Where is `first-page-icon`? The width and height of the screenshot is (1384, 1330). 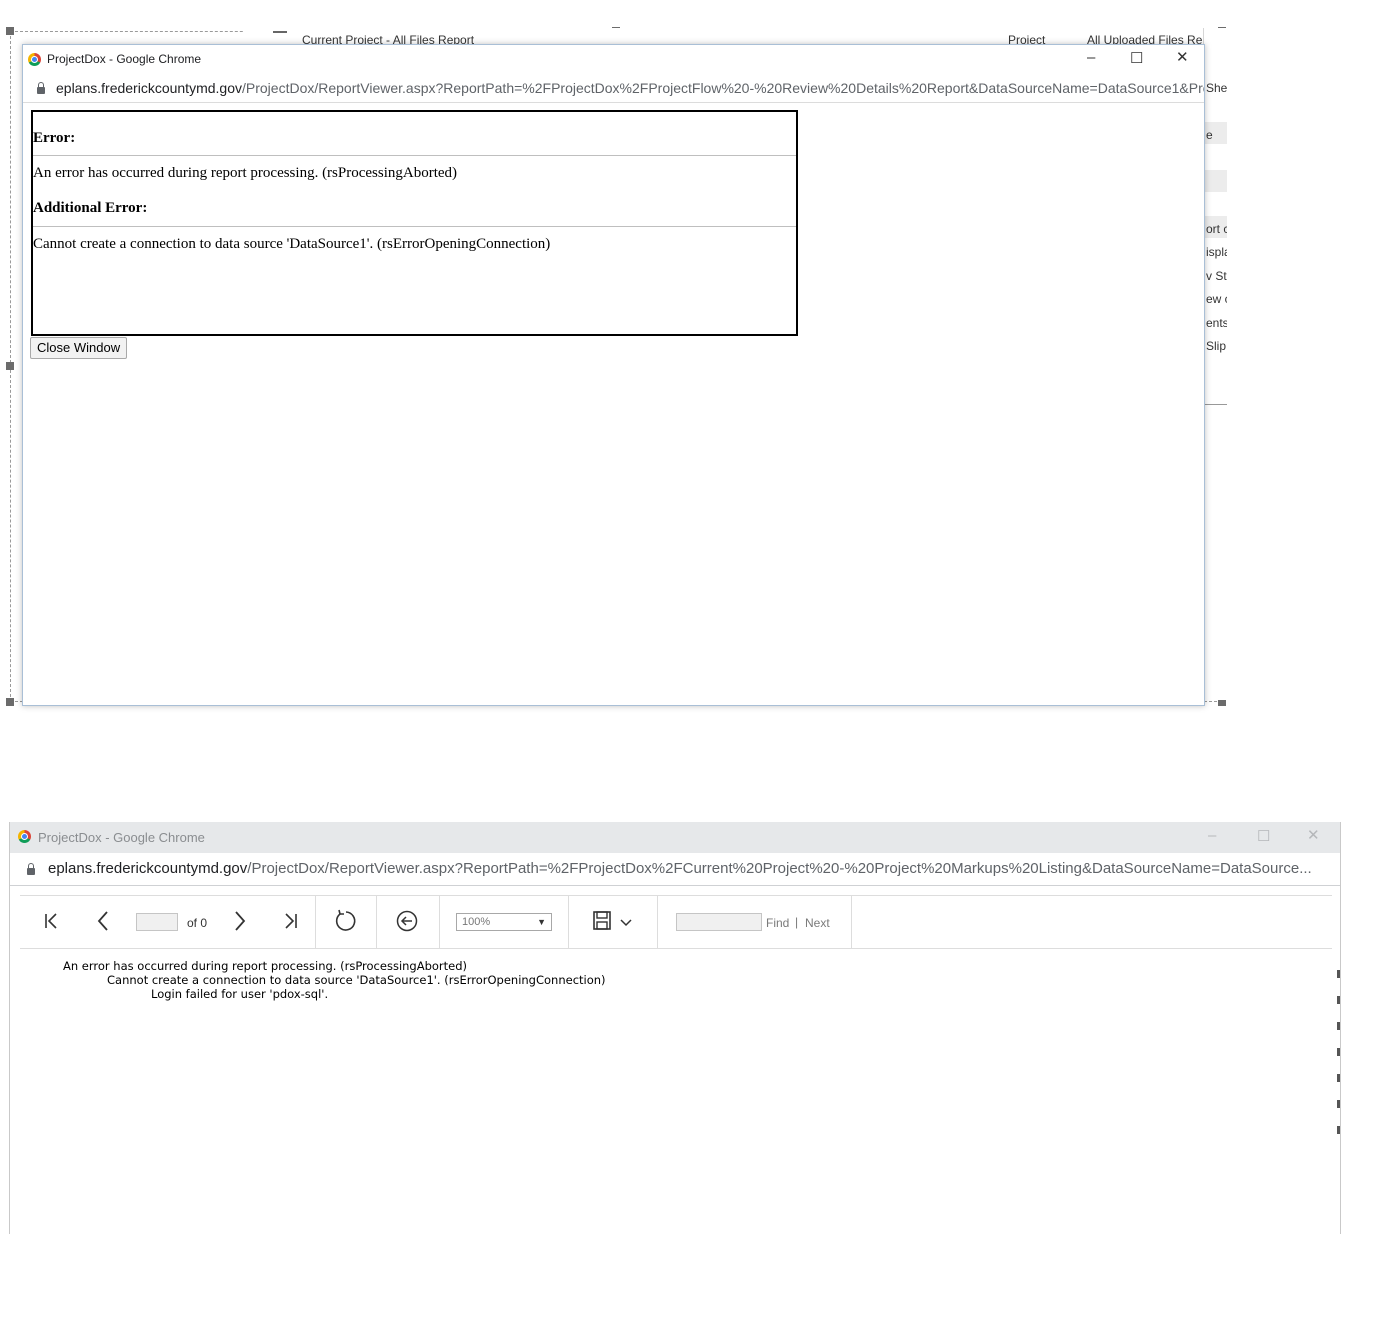 first-page-icon is located at coordinates (52, 921).